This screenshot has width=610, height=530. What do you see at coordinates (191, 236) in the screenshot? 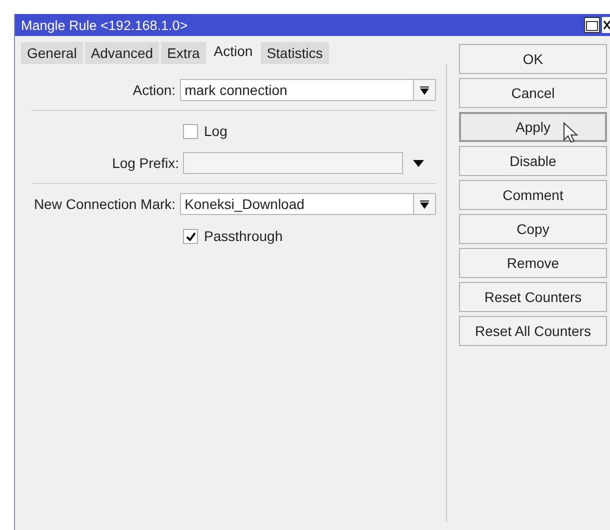
I see `checkmark-icon` at bounding box center [191, 236].